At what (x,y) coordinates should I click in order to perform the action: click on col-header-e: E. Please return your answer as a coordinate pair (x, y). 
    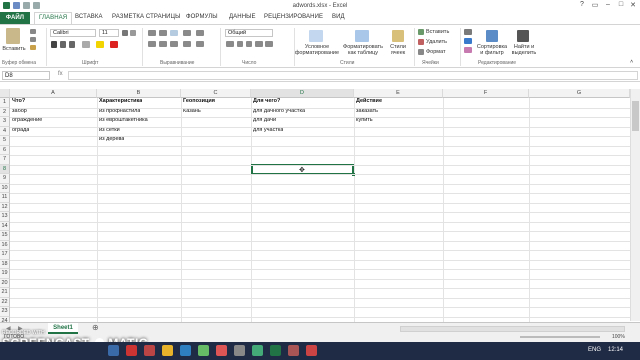
    Looking at the image, I should click on (398, 93).